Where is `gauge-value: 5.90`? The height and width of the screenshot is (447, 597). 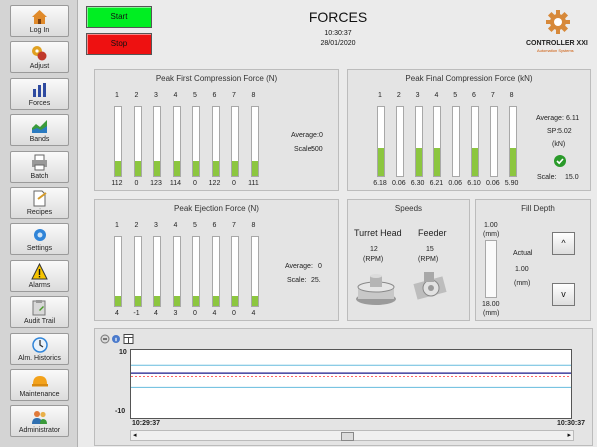
gauge-value: 5.90 is located at coordinates (511, 183).